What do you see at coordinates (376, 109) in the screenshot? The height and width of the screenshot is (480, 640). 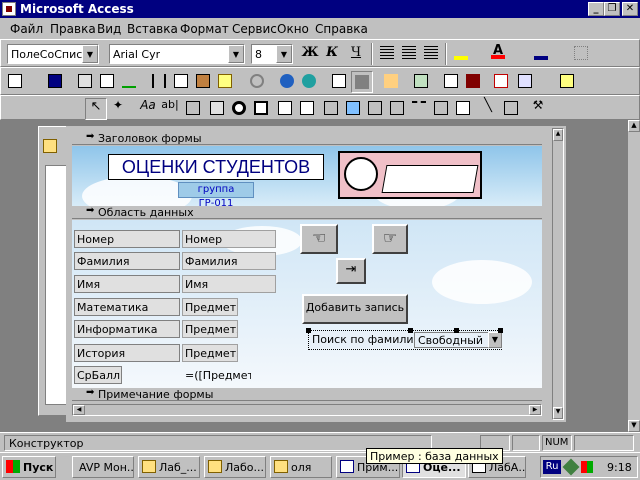 I see `unbound-object-icon` at bounding box center [376, 109].